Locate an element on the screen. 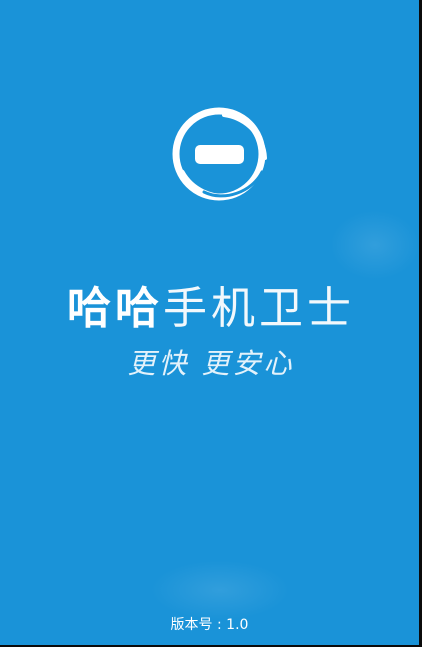  app-name-brand: 哈哈 is located at coordinates (115, 308).